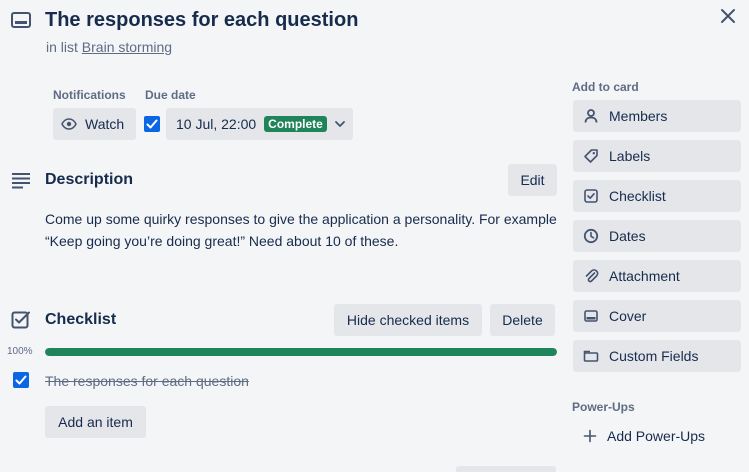  Describe the element at coordinates (21, 320) in the screenshot. I see `checklist-icon` at that location.